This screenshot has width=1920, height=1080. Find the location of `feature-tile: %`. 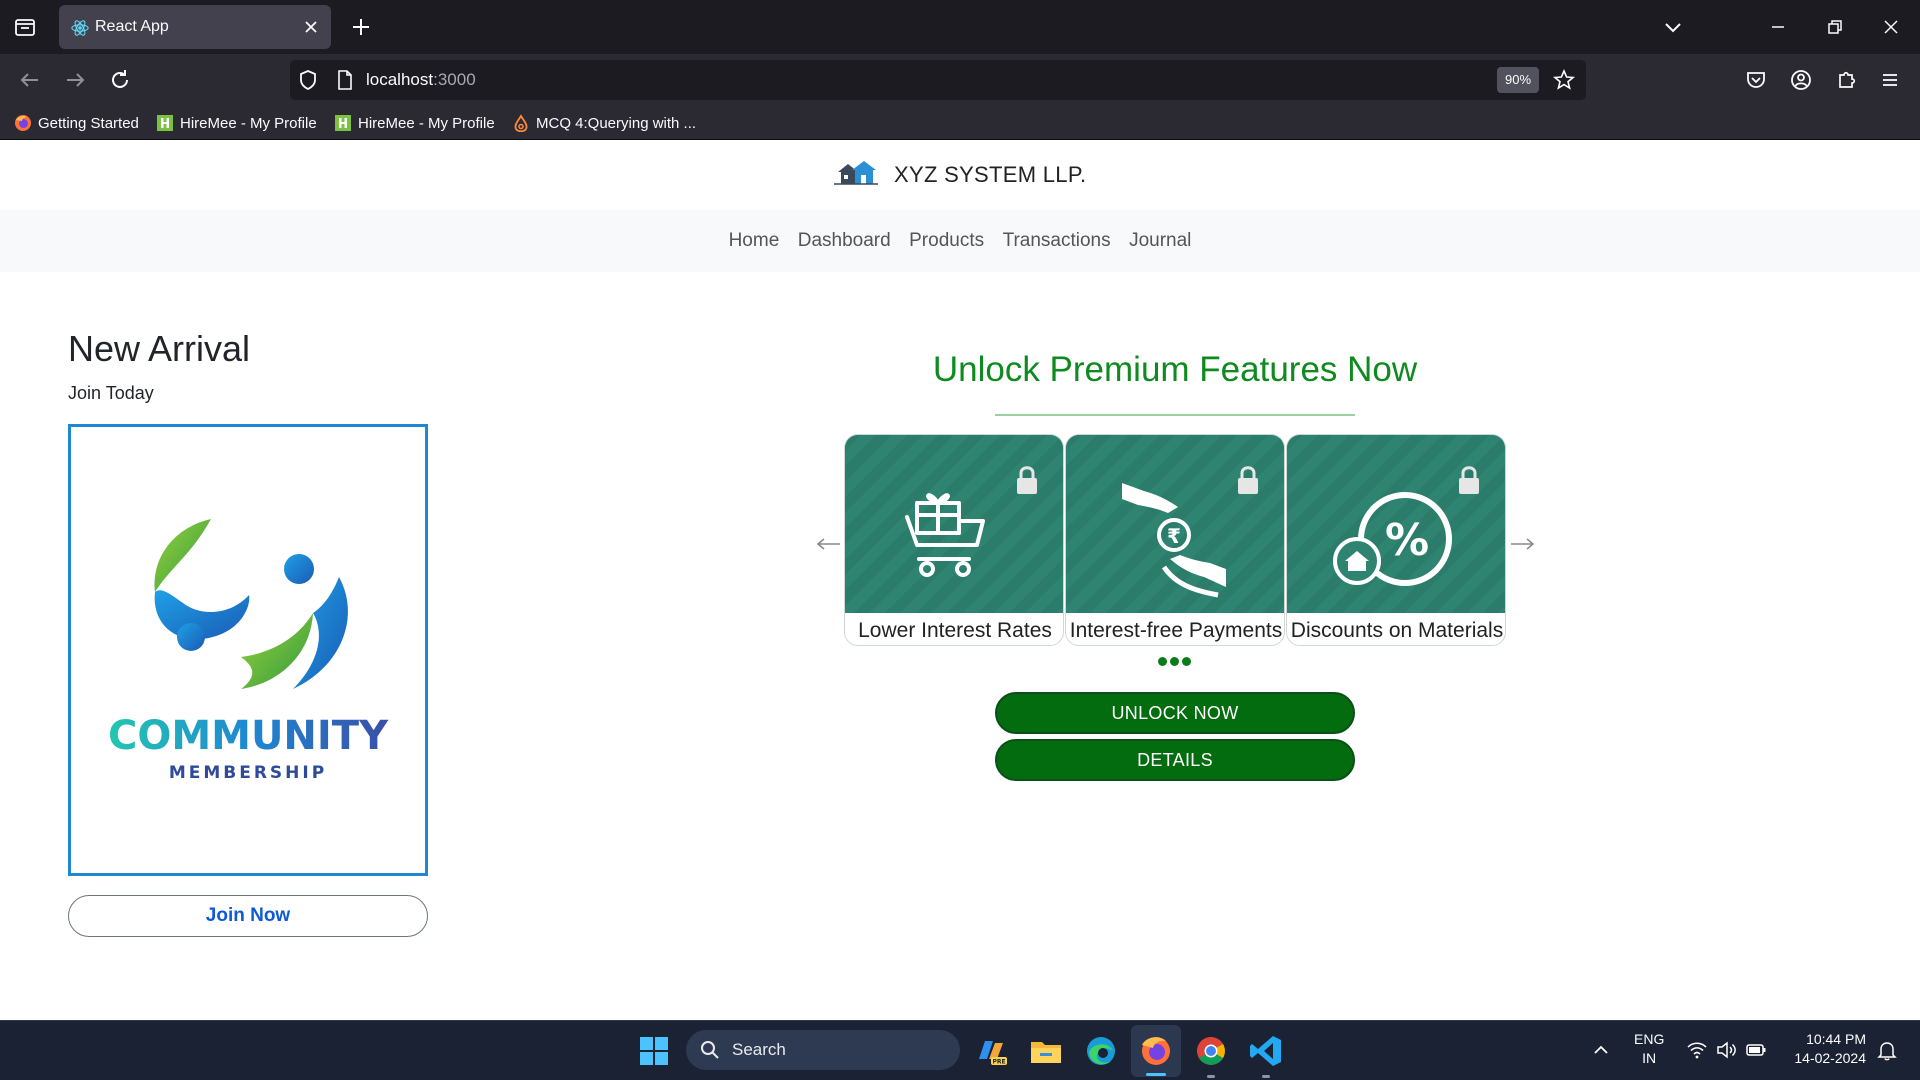

feature-tile: % is located at coordinates (1396, 524).